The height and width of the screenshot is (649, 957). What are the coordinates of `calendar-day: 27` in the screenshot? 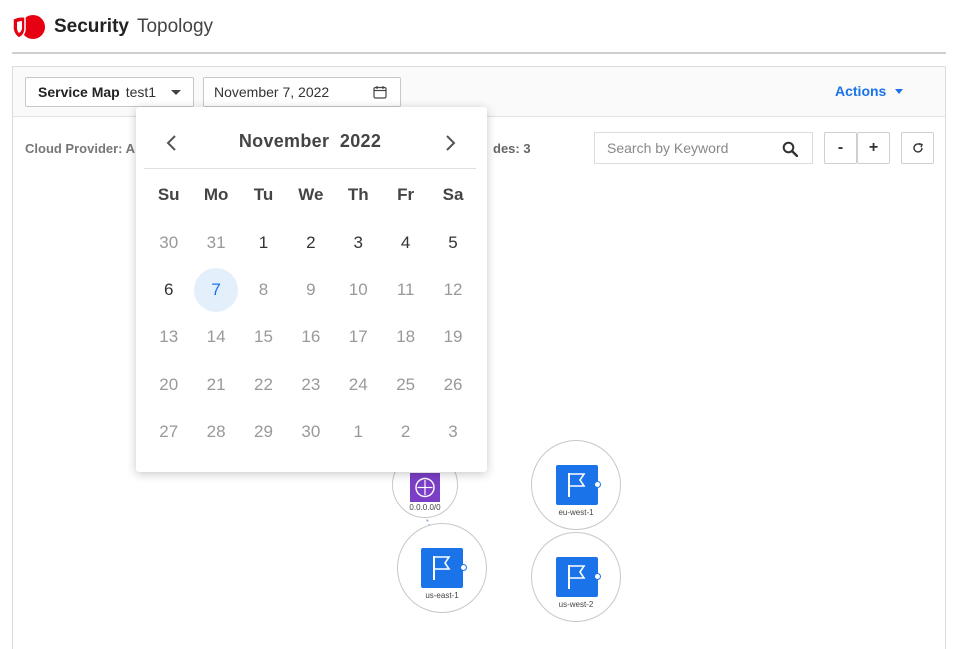 It's located at (168, 432).